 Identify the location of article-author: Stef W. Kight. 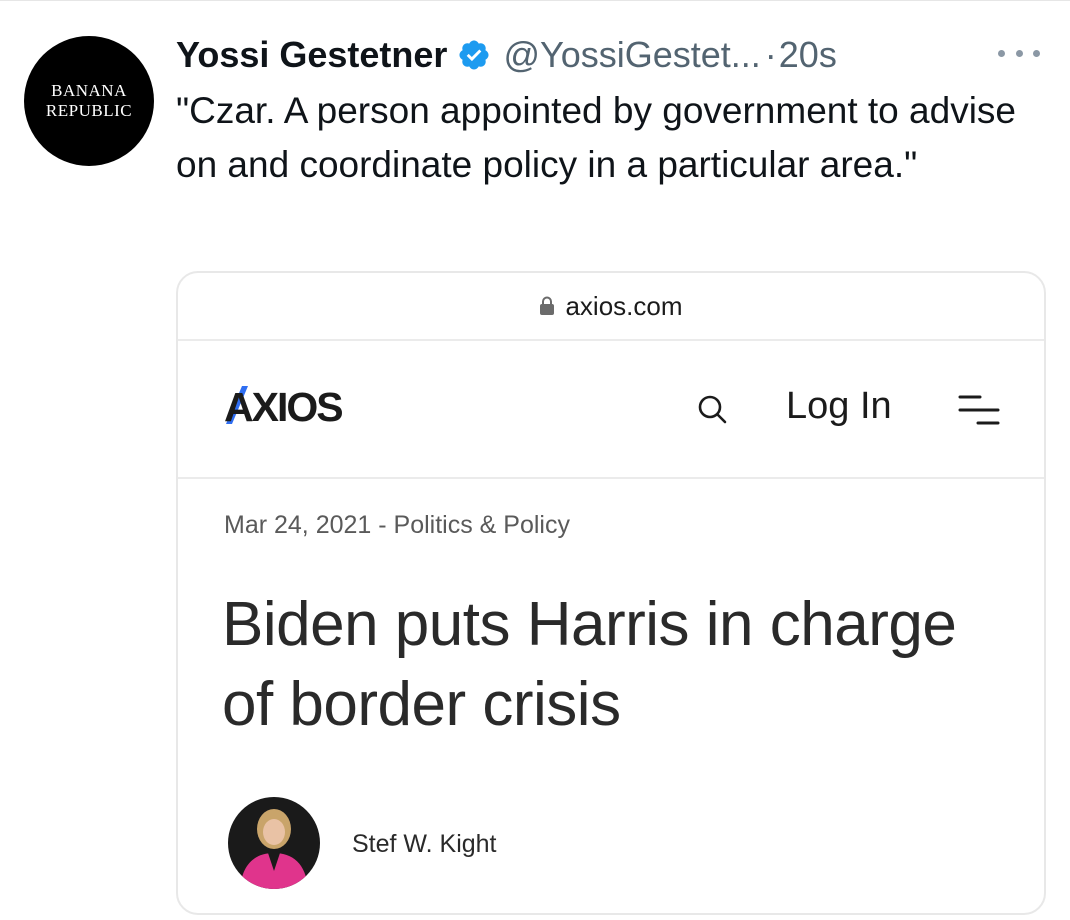
(424, 844).